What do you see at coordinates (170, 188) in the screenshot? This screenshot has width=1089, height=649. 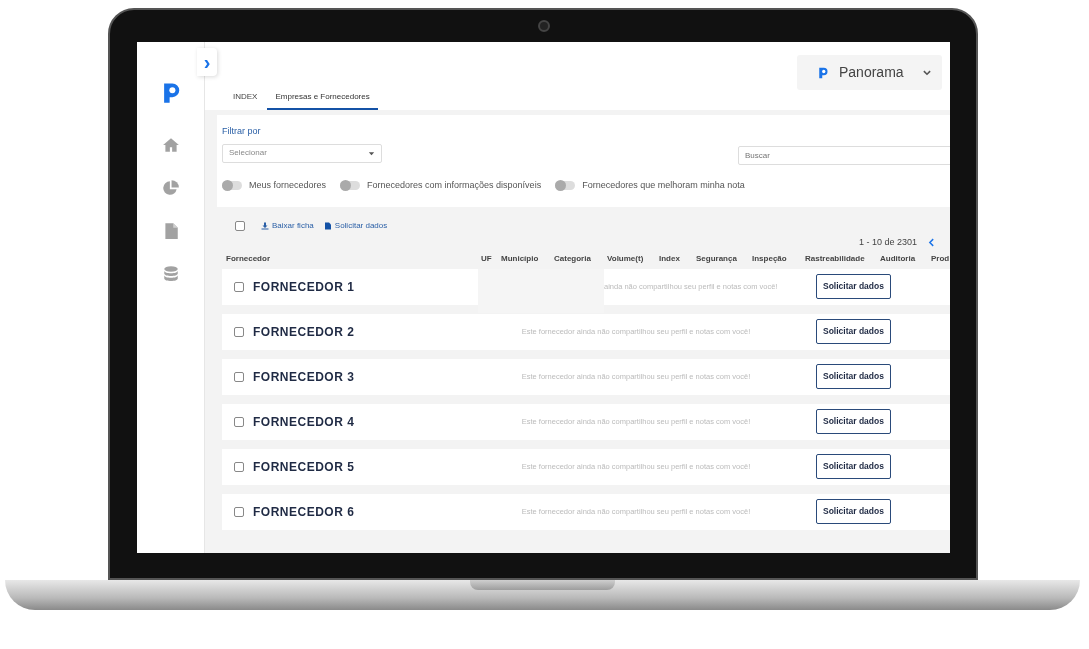 I see `pie-chart-icon` at bounding box center [170, 188].